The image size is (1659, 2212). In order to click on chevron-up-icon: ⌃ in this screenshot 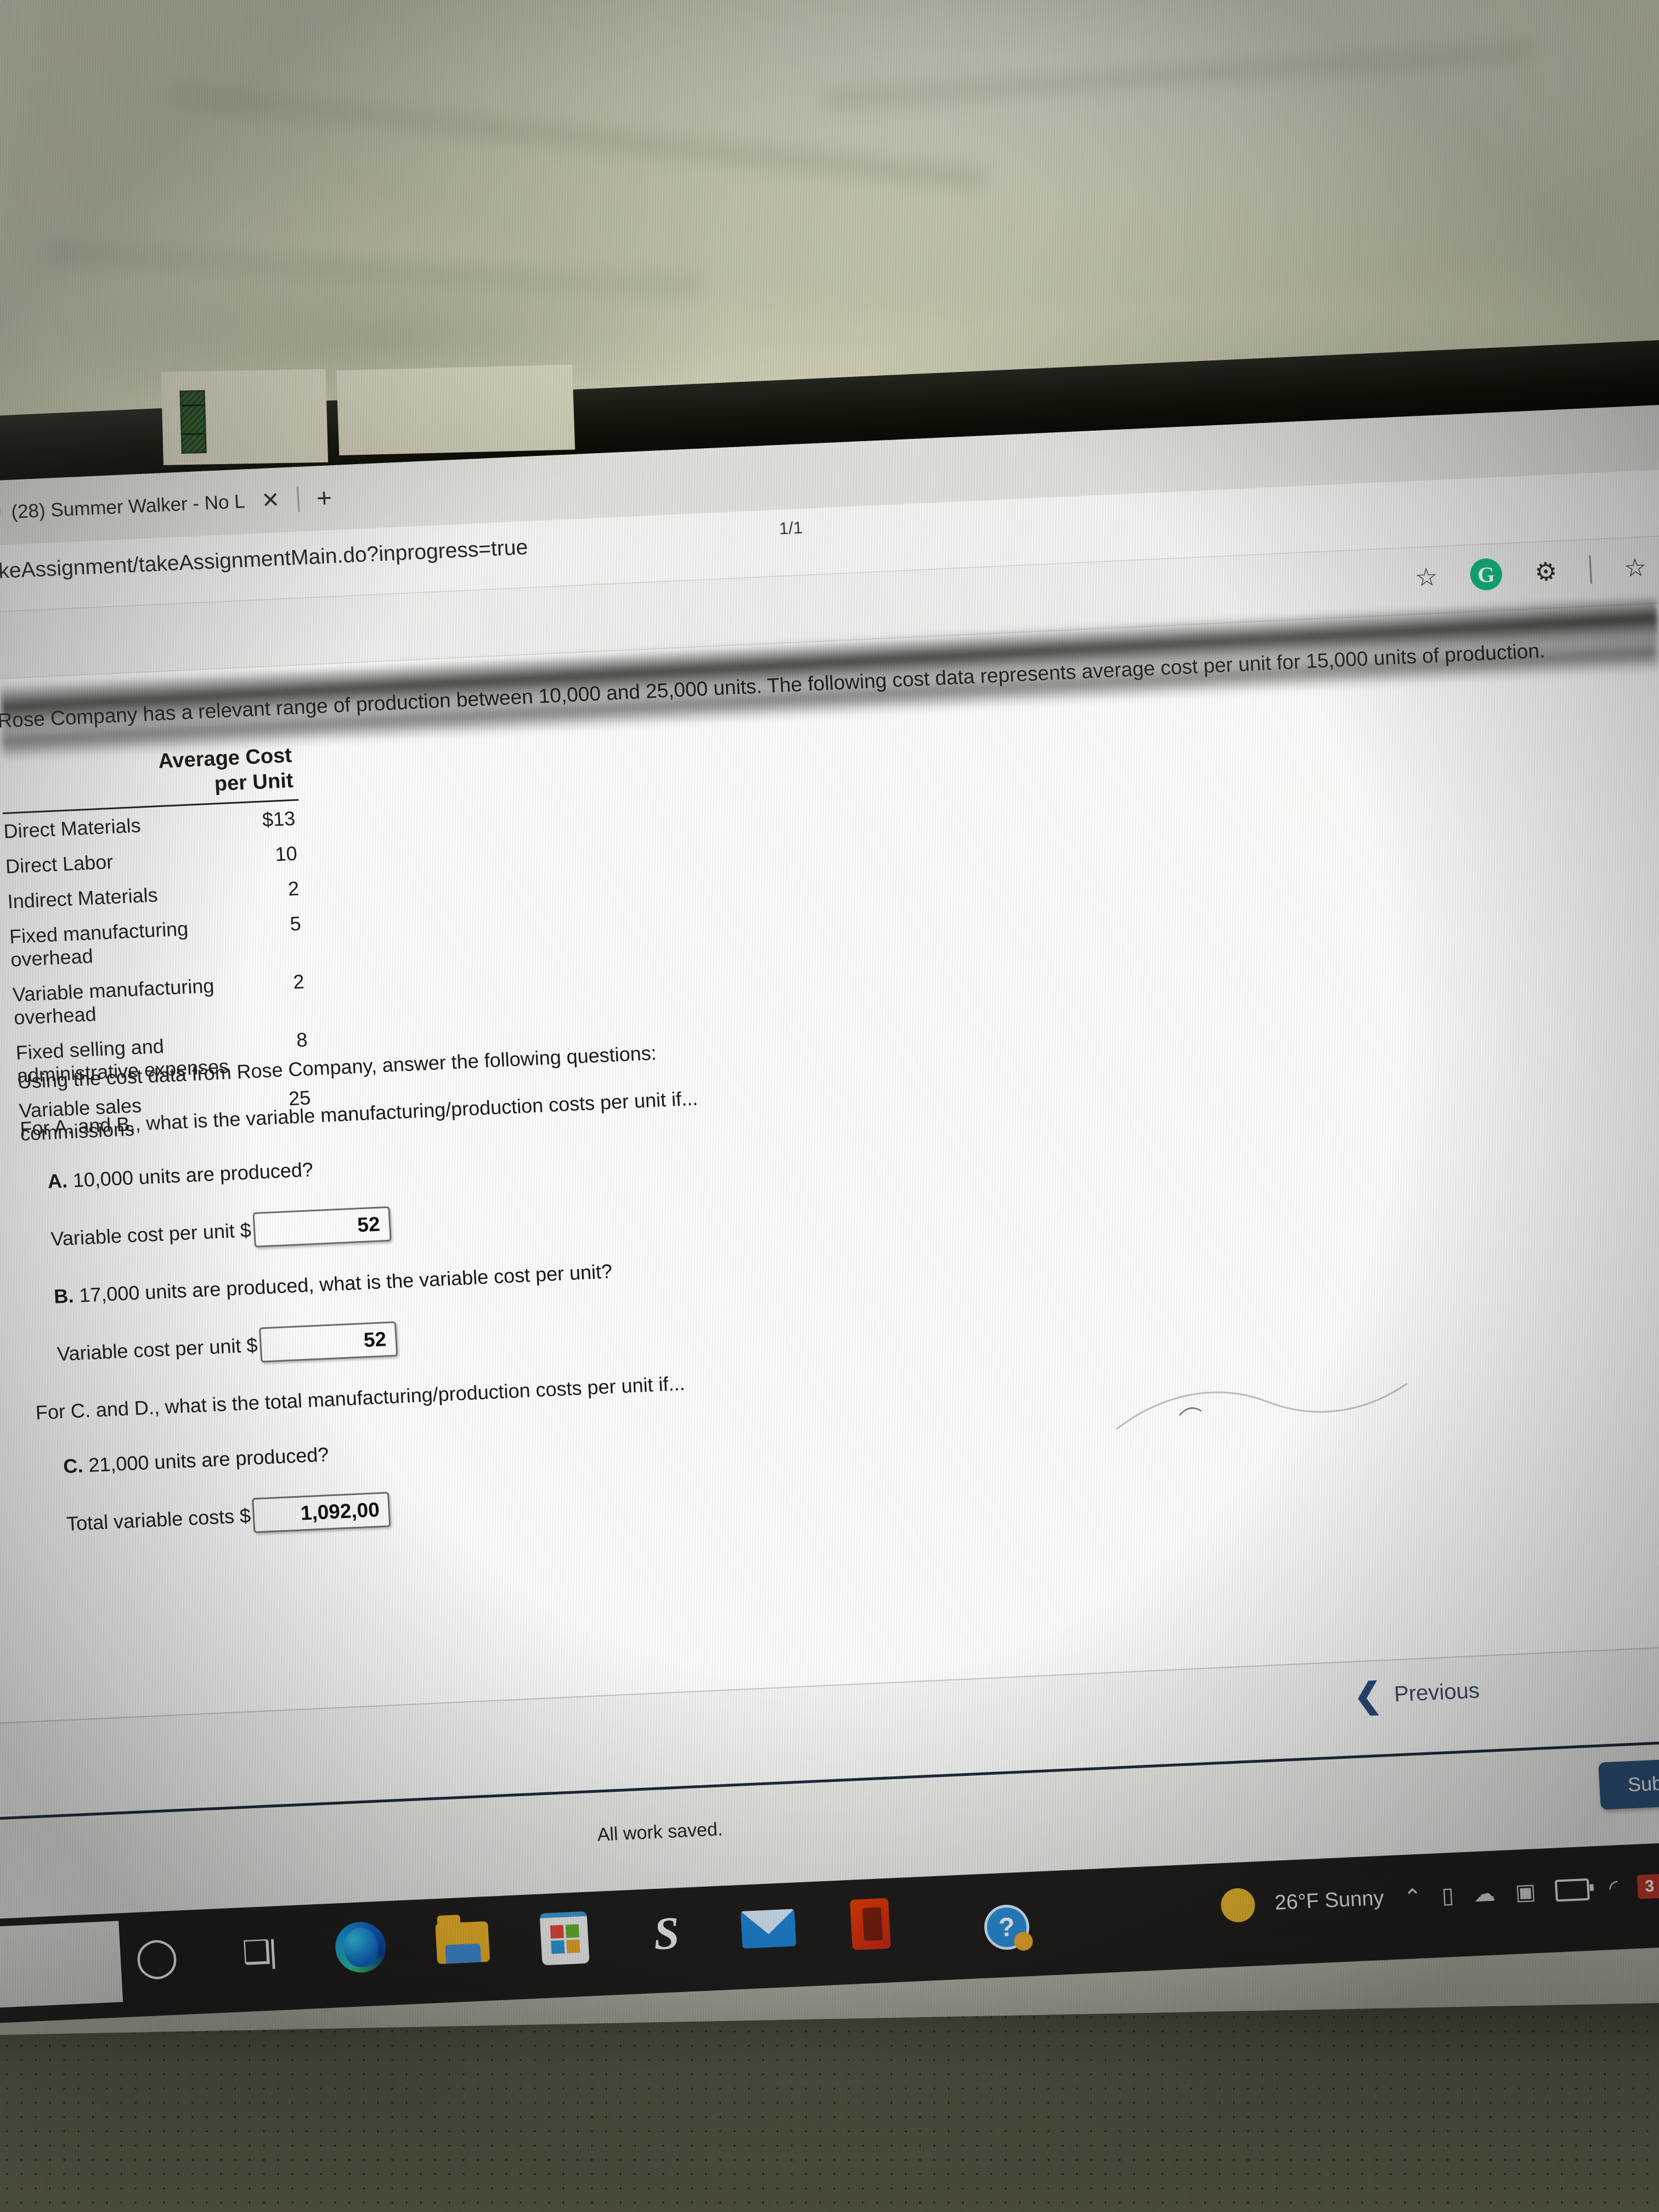, I will do `click(1413, 1897)`.